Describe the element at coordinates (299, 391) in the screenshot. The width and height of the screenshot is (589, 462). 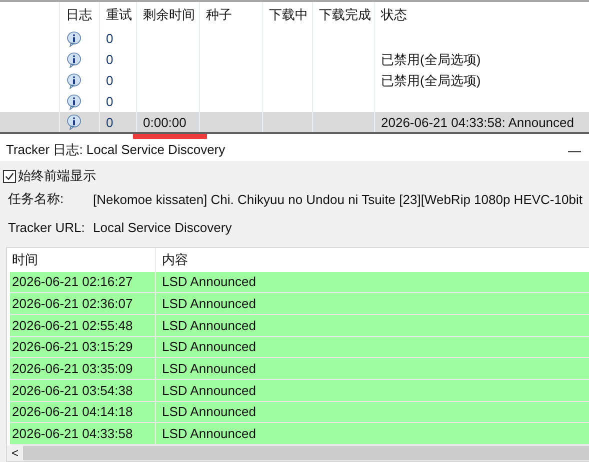
I see `log-row: 2026-06-21 03:54:38 LSD Announced` at that location.